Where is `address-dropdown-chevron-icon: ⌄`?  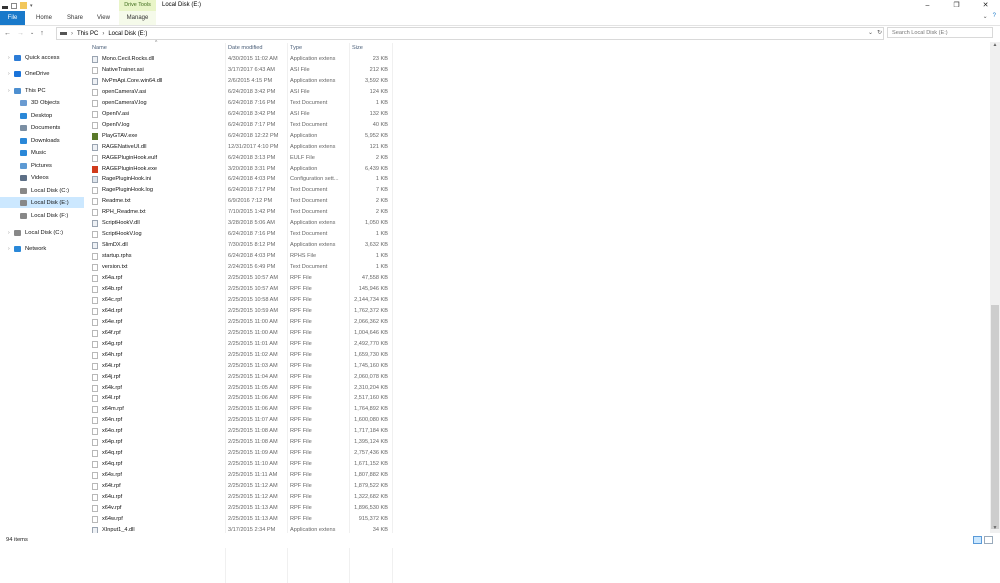 address-dropdown-chevron-icon: ⌄ is located at coordinates (870, 33).